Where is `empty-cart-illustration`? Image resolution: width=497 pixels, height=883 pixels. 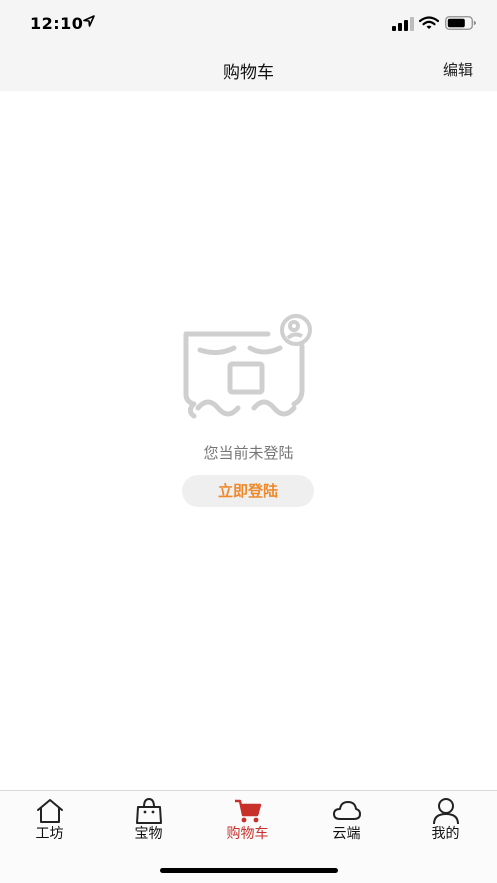 empty-cart-illustration is located at coordinates (247, 366).